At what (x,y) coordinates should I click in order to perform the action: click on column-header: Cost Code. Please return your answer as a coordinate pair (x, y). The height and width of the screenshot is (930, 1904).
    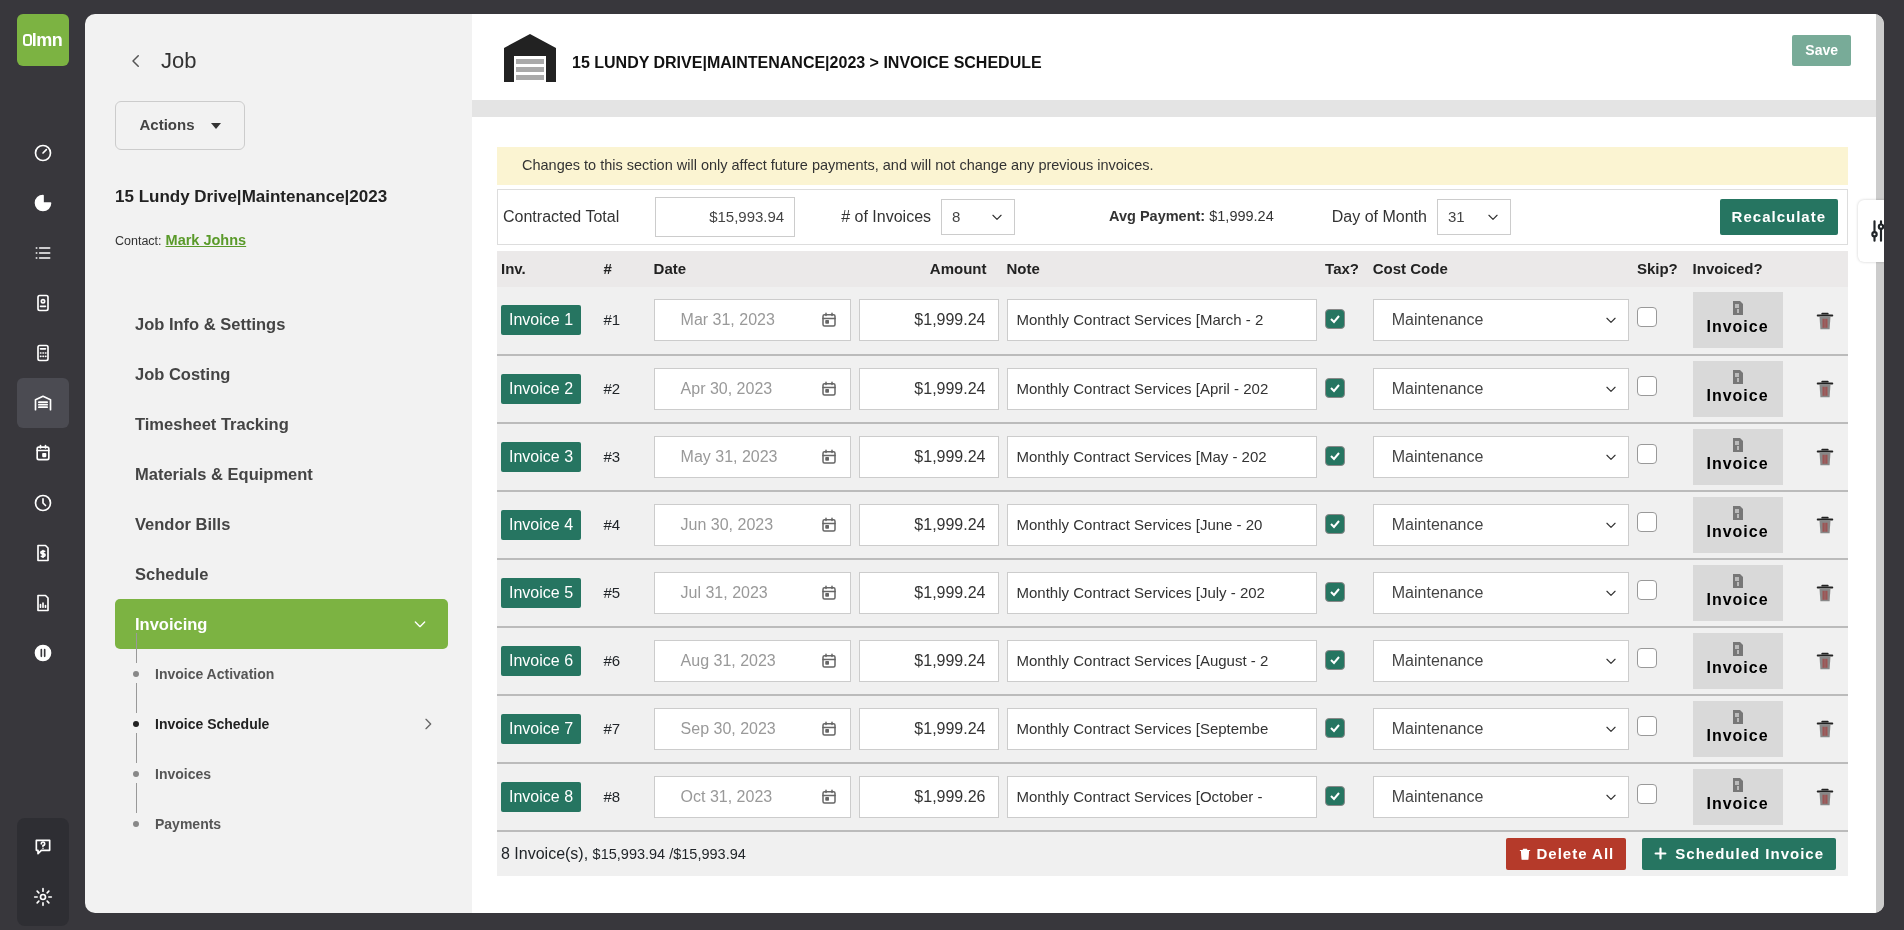
    Looking at the image, I should click on (1500, 268).